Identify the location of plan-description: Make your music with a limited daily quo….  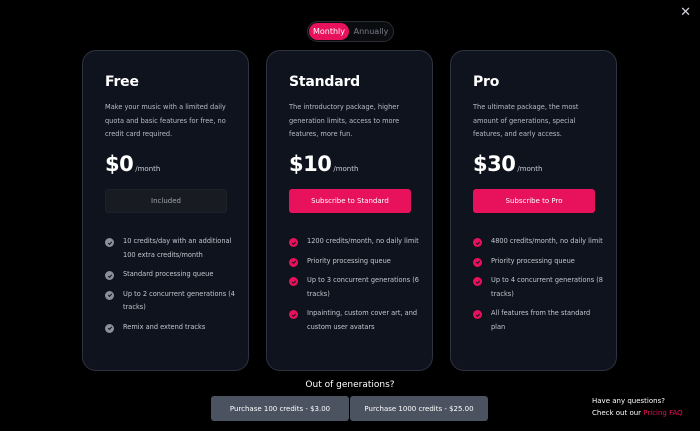
(165, 120).